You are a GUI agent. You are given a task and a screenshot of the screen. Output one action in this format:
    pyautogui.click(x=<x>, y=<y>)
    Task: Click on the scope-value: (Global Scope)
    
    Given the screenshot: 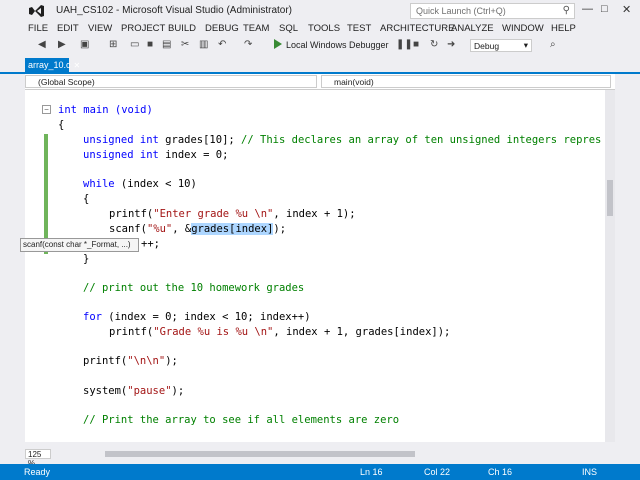 What is the action you would take?
    pyautogui.click(x=66, y=82)
    